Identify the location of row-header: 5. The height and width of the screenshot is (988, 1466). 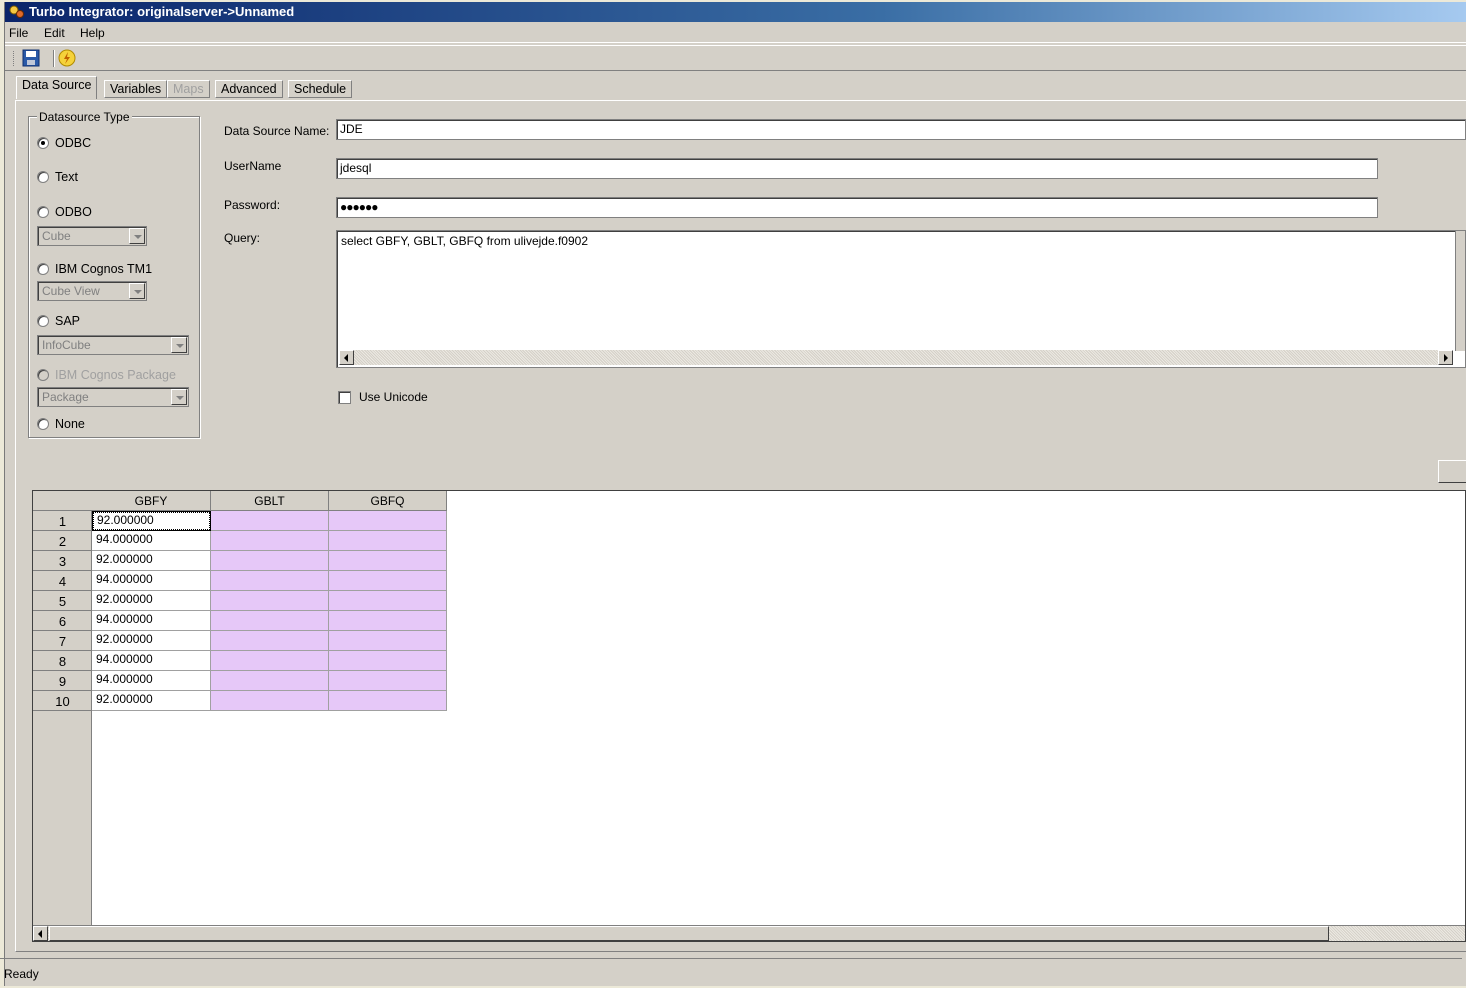
(62, 601).